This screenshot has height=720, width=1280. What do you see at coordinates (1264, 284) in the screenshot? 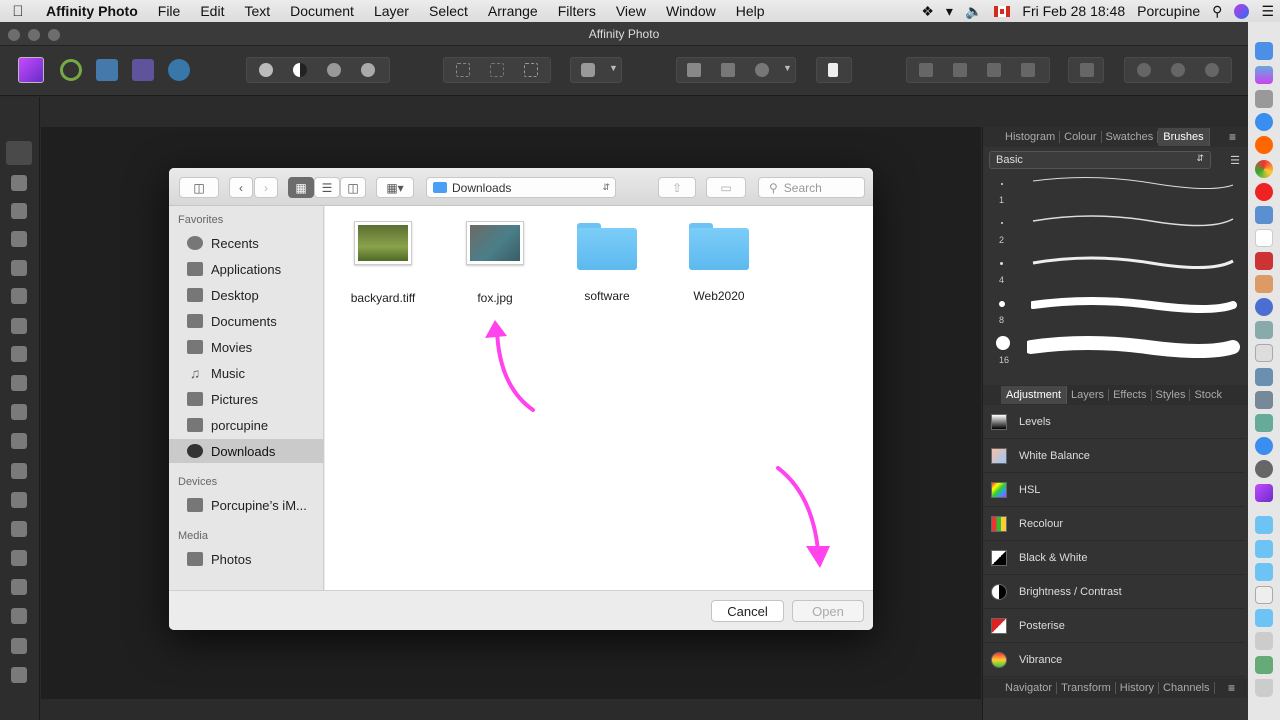
I see `notes-dock-icon` at bounding box center [1264, 284].